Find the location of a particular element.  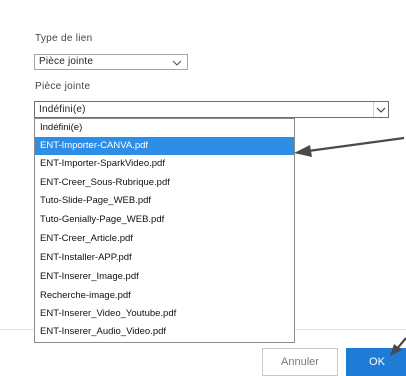

attachment-select: Indéfini(e) is located at coordinates (211, 109).